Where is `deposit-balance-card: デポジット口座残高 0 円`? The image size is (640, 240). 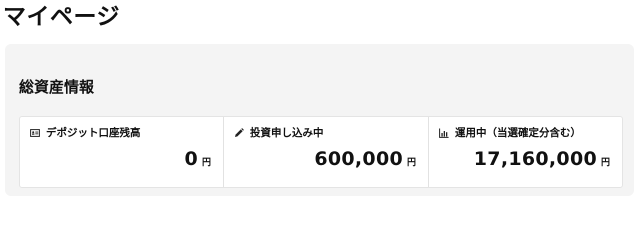
deposit-balance-card: デポジット口座残高 0 円 is located at coordinates (121, 152).